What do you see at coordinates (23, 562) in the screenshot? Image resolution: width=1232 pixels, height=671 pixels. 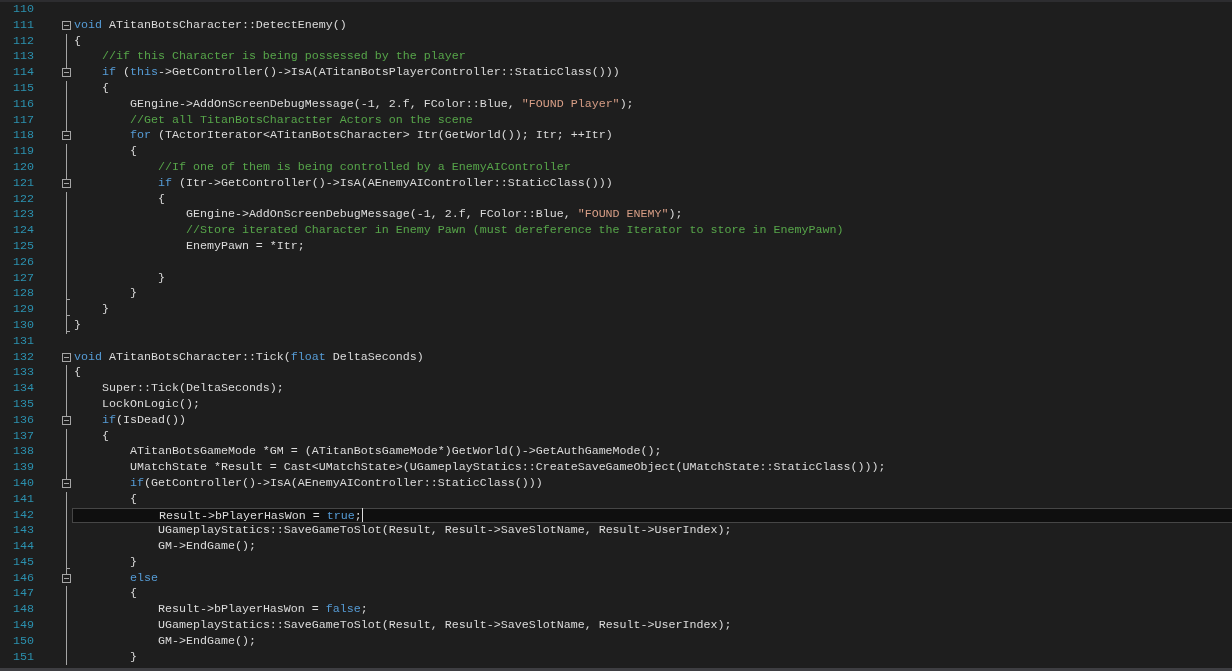 I see `line-number: 145` at bounding box center [23, 562].